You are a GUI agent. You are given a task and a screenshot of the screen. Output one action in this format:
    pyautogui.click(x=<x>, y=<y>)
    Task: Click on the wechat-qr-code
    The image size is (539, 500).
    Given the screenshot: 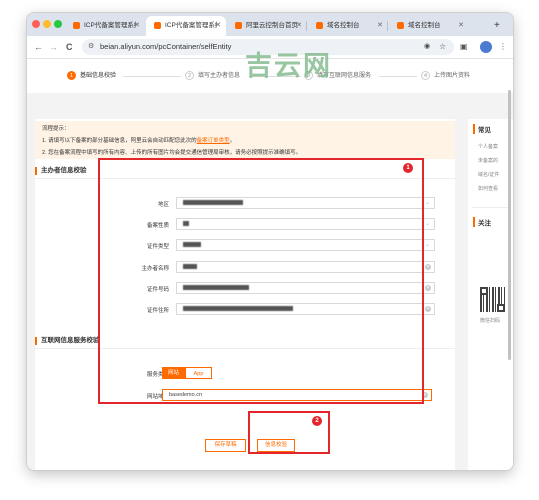 What is the action you would take?
    pyautogui.click(x=492, y=299)
    